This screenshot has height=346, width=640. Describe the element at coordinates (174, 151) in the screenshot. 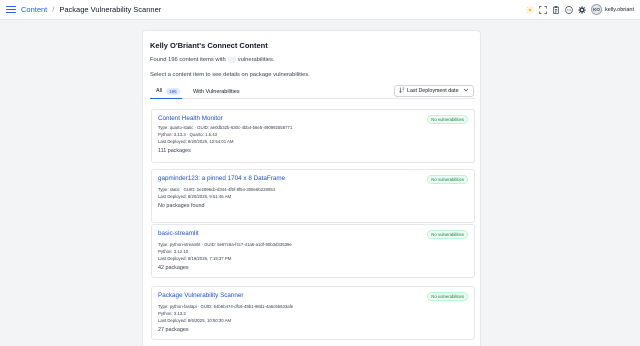

I see `package-count: 111 packages` at that location.